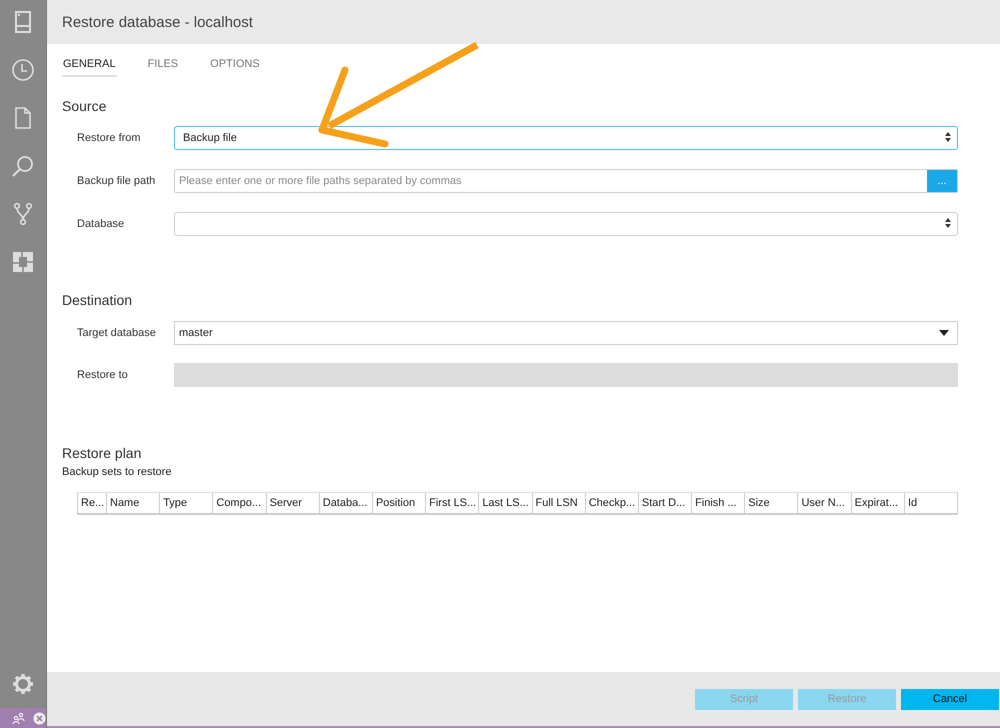 Image resolution: width=1000 pixels, height=728 pixels. Describe the element at coordinates (116, 181) in the screenshot. I see `field-label: Backup file path` at that location.